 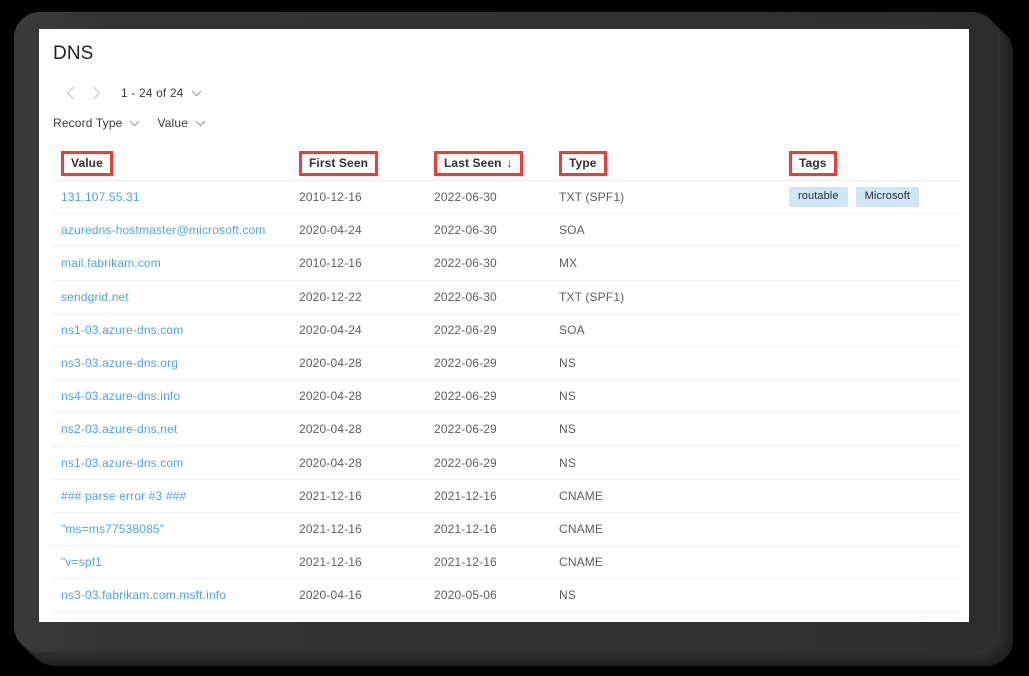 I want to click on cell-value: azuredns-hostmaster@microsoft.com, so click(x=176, y=230).